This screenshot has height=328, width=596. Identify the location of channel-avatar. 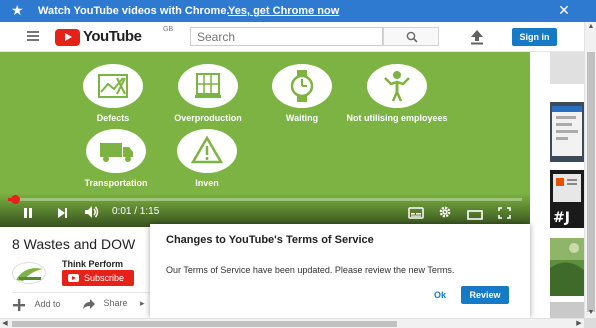
(29, 273).